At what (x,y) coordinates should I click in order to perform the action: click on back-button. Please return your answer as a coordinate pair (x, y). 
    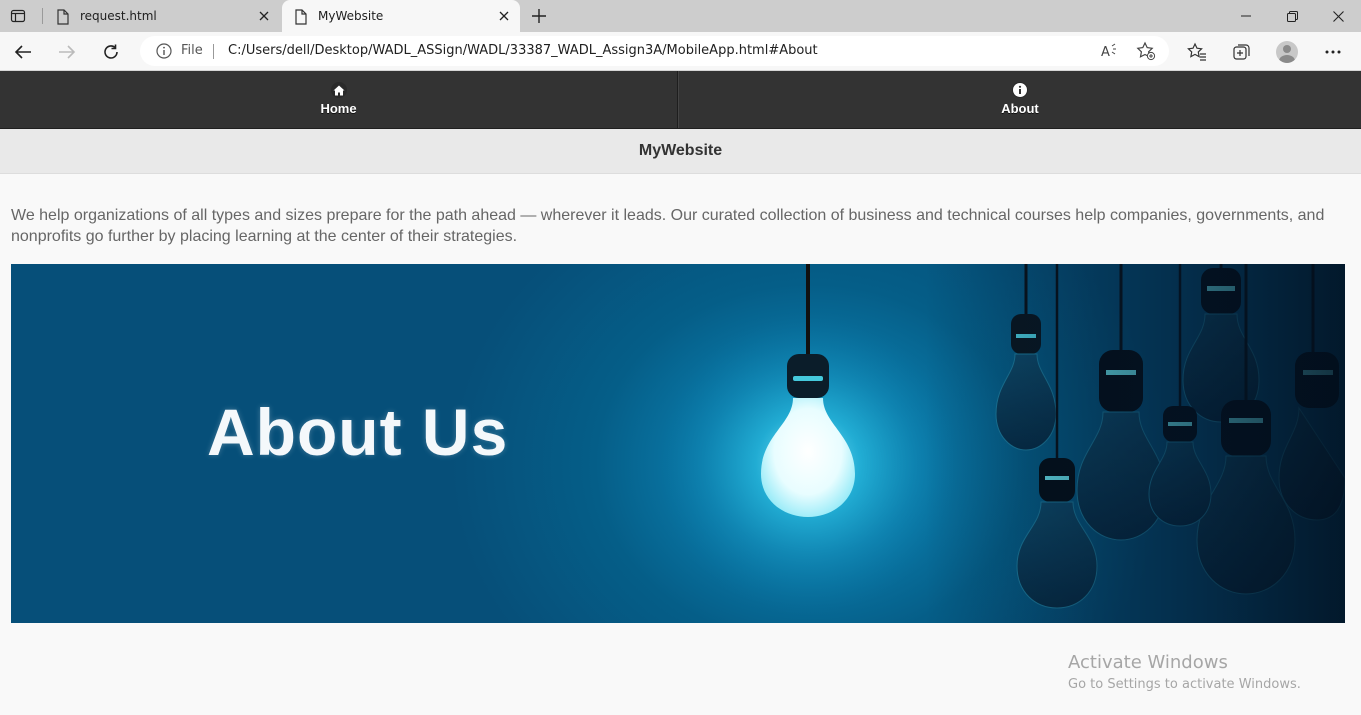
    Looking at the image, I should click on (23, 52).